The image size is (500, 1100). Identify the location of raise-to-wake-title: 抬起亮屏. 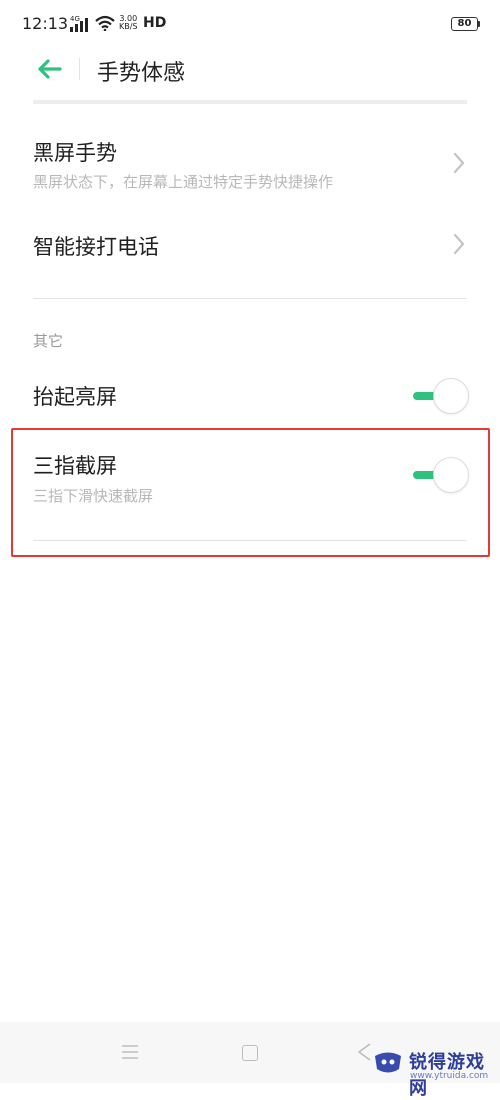
(75, 397).